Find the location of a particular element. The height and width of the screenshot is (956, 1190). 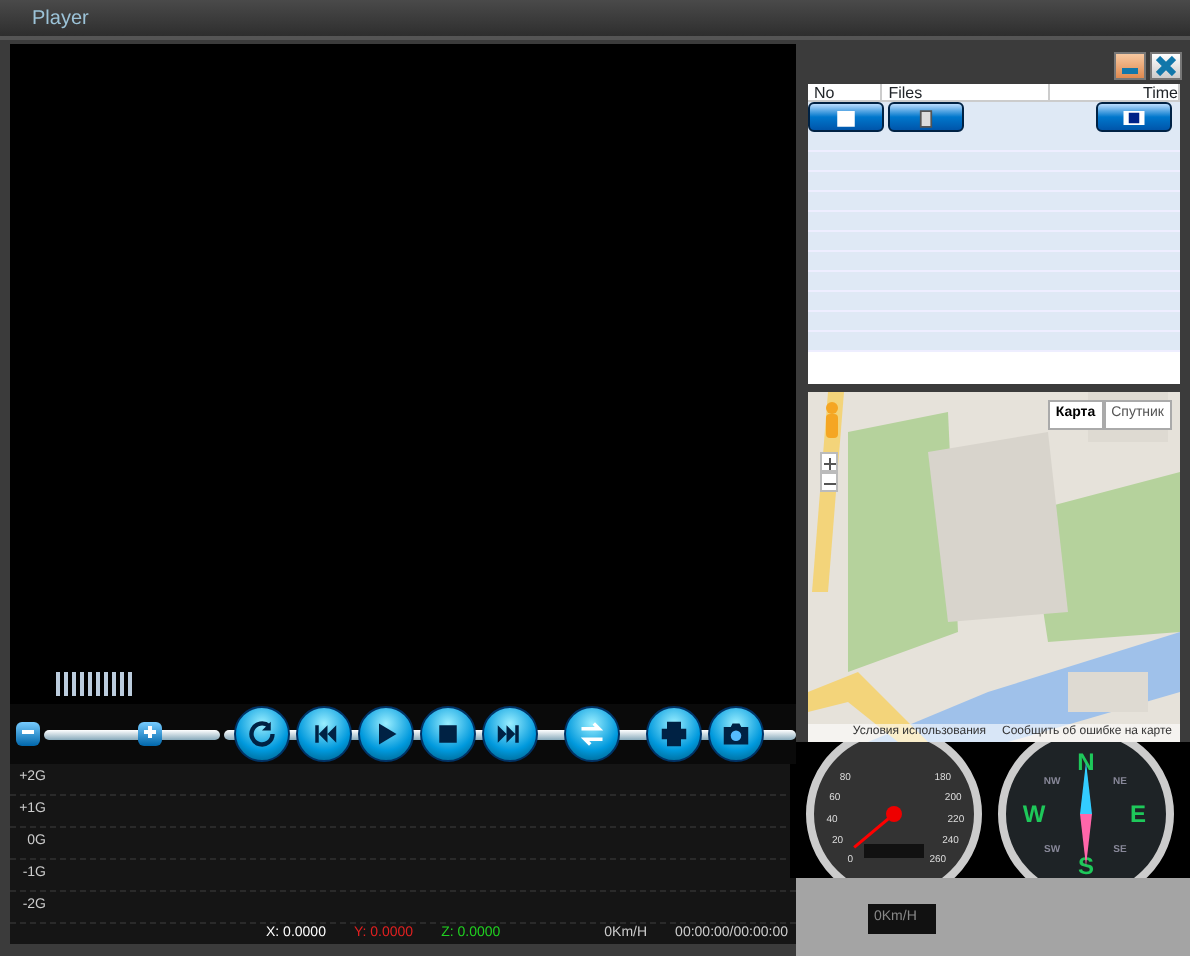

repeat-icon is located at coordinates (262, 734).